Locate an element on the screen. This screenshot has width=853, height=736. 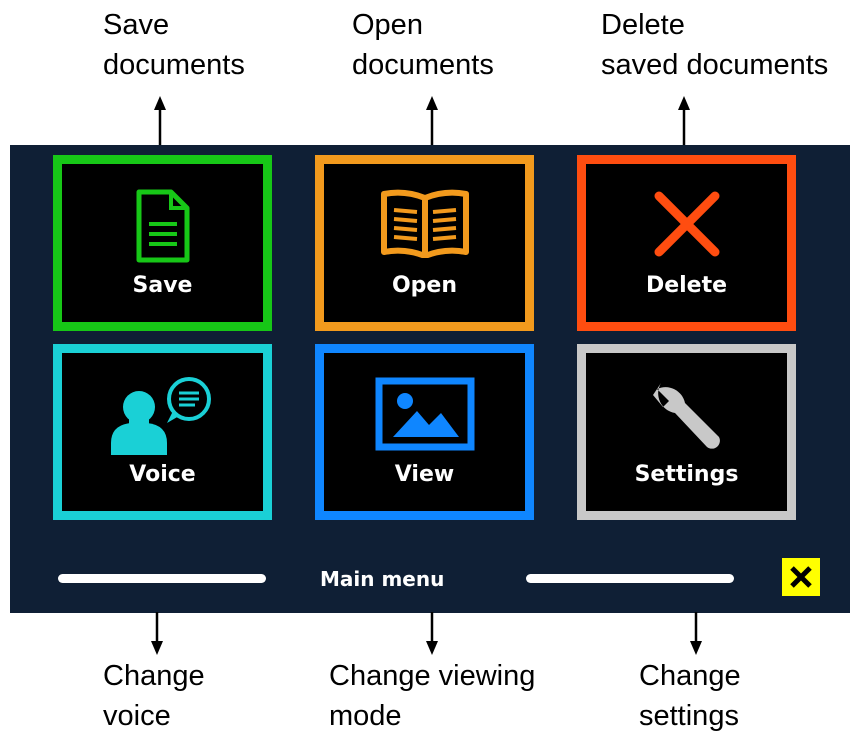
book-icon is located at coordinates (424, 223).